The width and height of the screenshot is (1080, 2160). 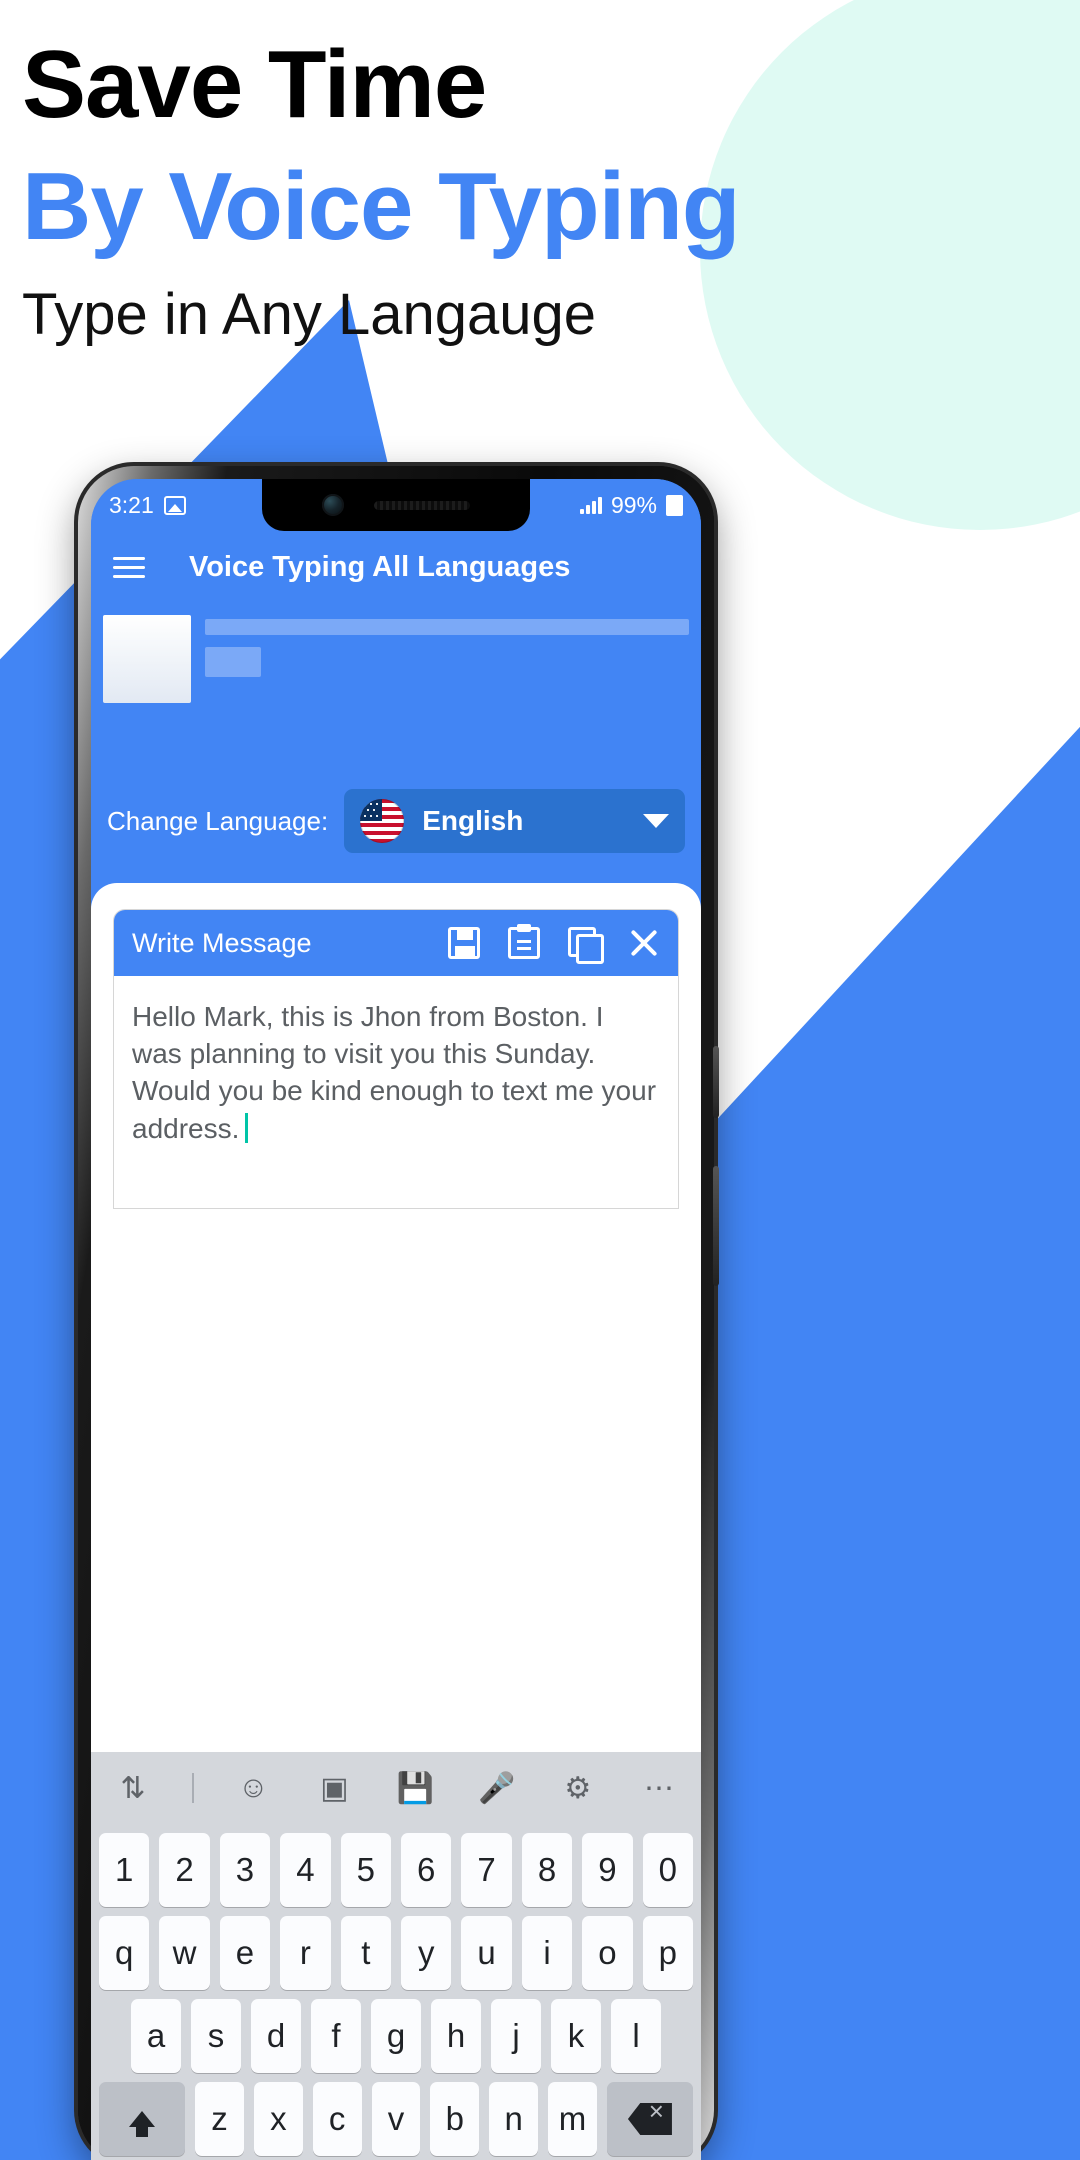 What do you see at coordinates (380, 566) in the screenshot?
I see `app-title: Voice Typing All Languages` at bounding box center [380, 566].